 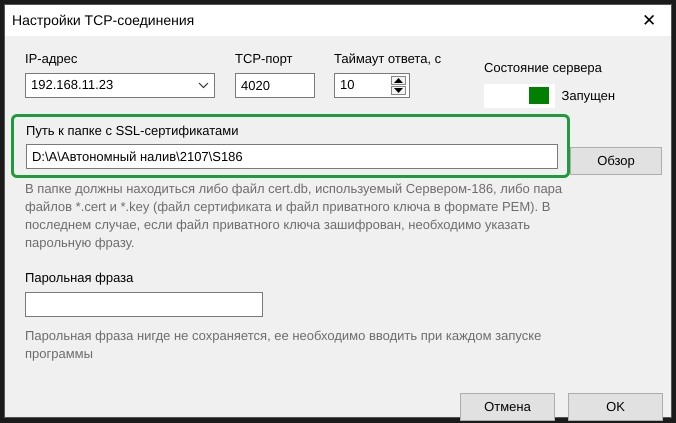 I want to click on status-indicator, so click(x=519, y=96).